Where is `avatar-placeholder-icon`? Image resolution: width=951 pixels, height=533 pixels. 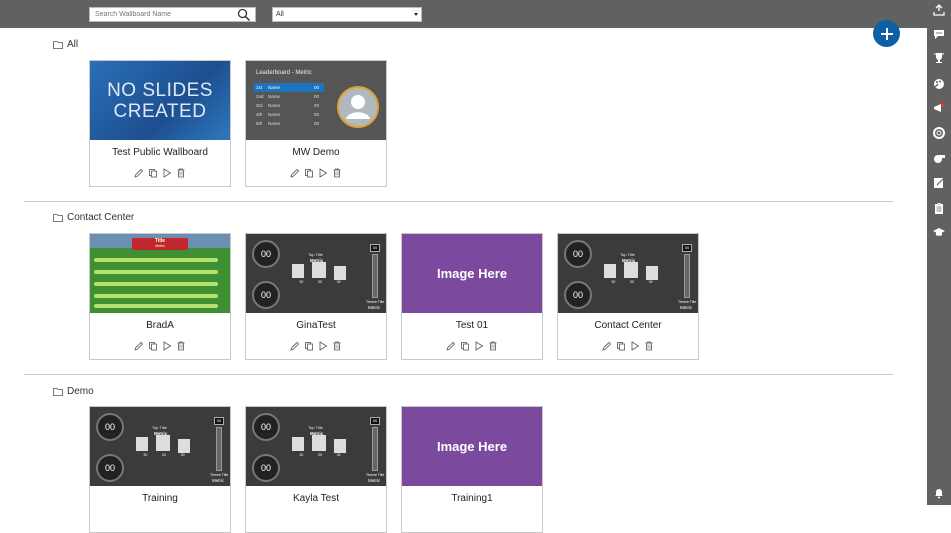
avatar-placeholder-icon is located at coordinates (358, 107).